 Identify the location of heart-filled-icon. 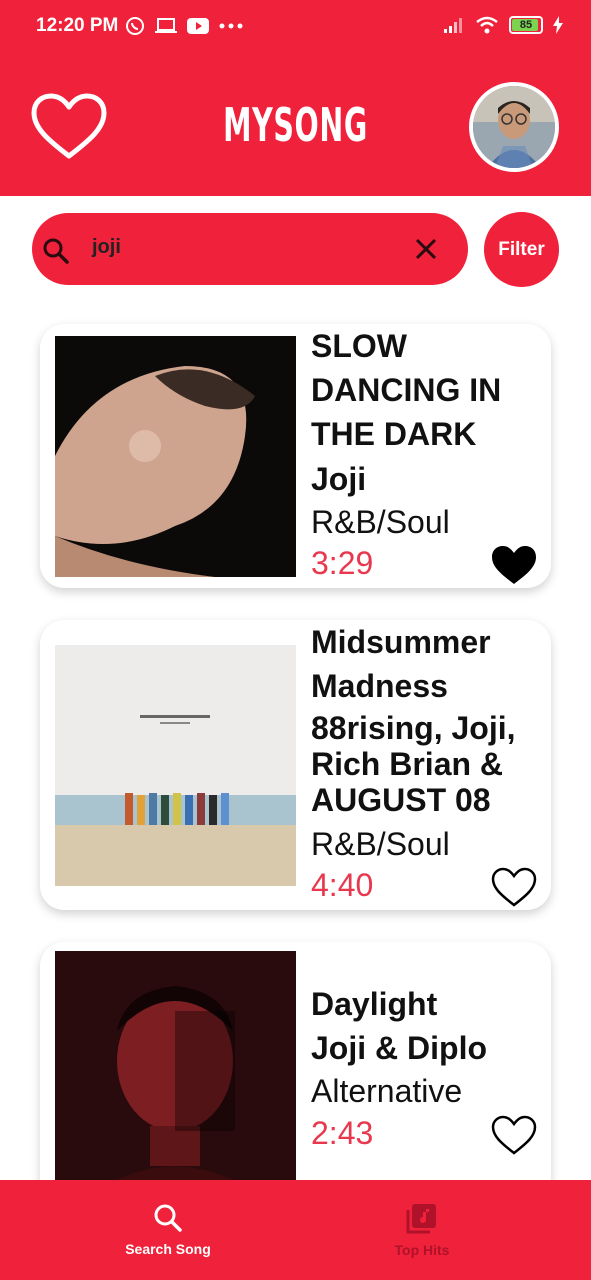
(514, 565).